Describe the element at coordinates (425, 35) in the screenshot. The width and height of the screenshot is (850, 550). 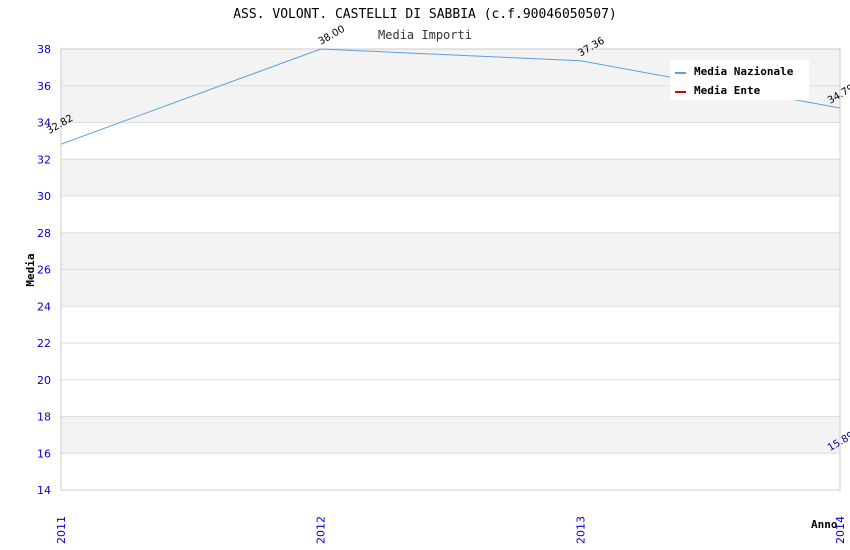
I see `chart-subtitle: Media Importi` at that location.